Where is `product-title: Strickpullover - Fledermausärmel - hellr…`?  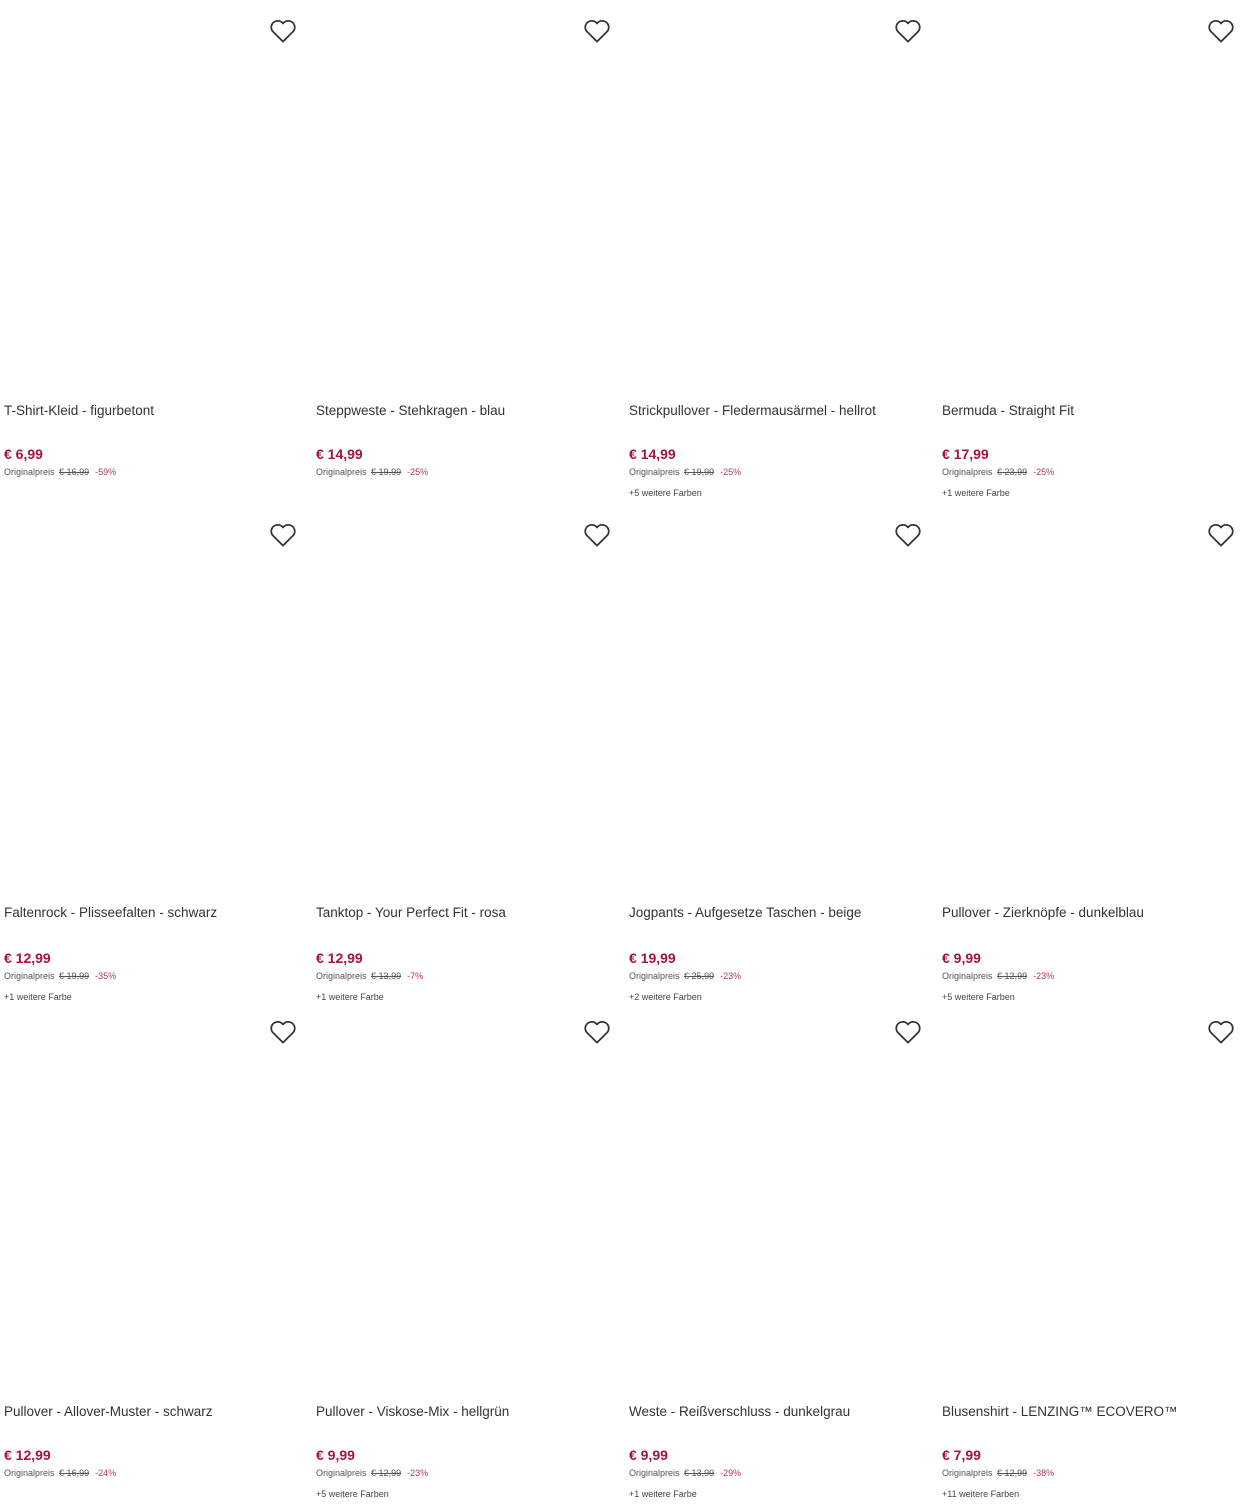 product-title: Strickpullover - Fledermausärmel - hellr… is located at coordinates (752, 410).